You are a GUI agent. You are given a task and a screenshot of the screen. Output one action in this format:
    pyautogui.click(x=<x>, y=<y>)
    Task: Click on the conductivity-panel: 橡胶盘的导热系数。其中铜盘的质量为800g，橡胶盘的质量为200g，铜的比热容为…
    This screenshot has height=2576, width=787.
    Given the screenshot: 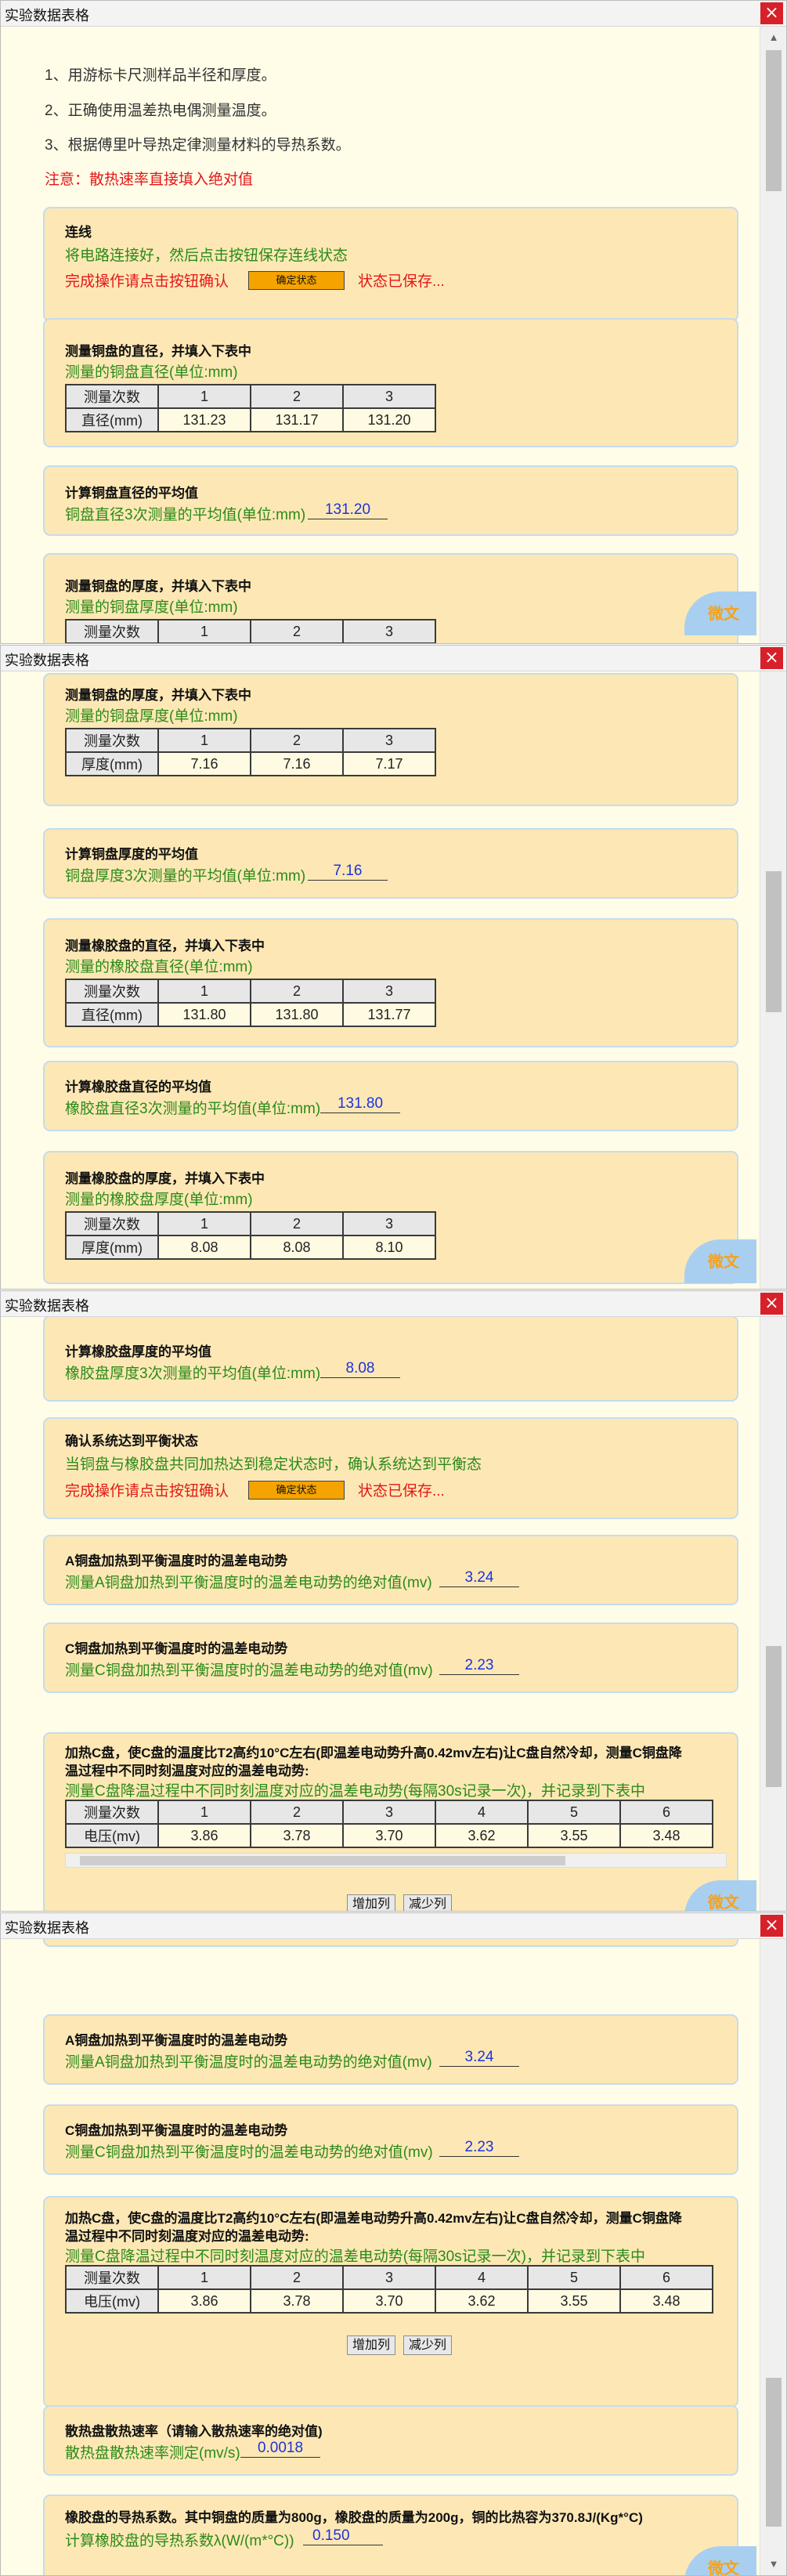 What is the action you would take?
    pyautogui.click(x=391, y=2535)
    